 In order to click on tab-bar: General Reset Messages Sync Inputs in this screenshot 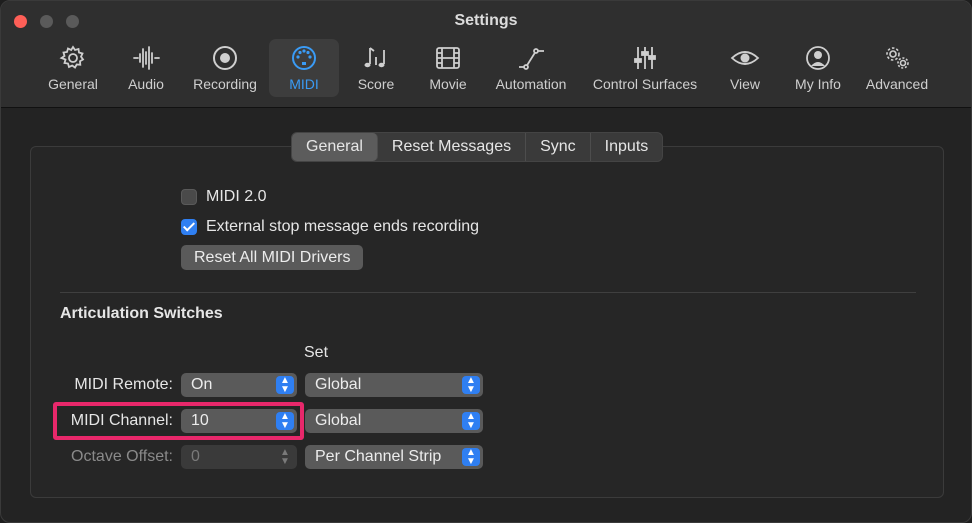, I will do `click(477, 147)`.